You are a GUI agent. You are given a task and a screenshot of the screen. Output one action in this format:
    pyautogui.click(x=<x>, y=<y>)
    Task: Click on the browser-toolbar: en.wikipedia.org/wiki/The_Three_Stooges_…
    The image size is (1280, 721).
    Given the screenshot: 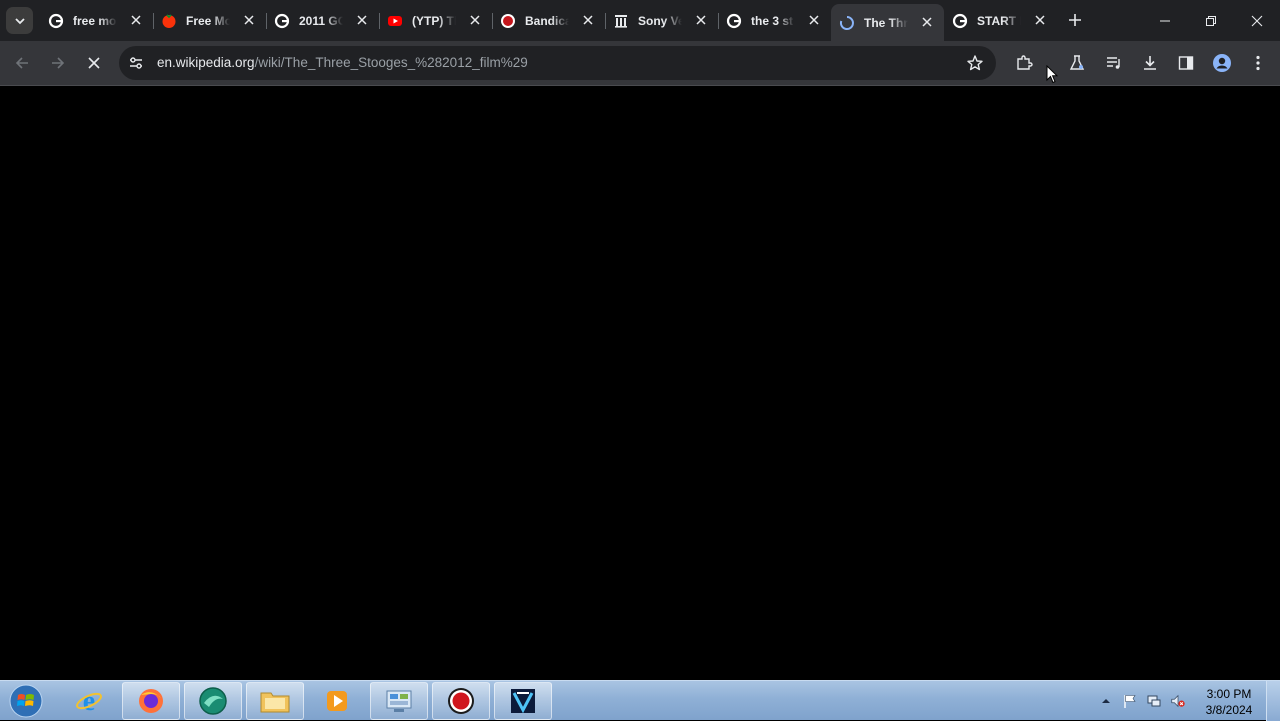 What is the action you would take?
    pyautogui.click(x=640, y=63)
    